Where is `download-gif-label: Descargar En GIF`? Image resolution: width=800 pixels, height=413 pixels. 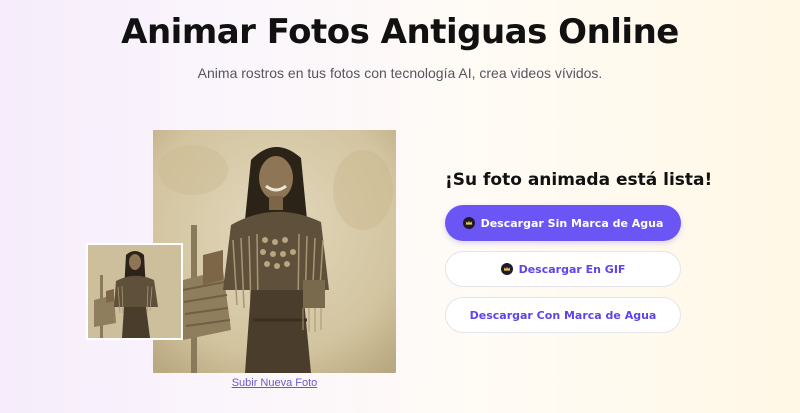 download-gif-label: Descargar En GIF is located at coordinates (572, 269).